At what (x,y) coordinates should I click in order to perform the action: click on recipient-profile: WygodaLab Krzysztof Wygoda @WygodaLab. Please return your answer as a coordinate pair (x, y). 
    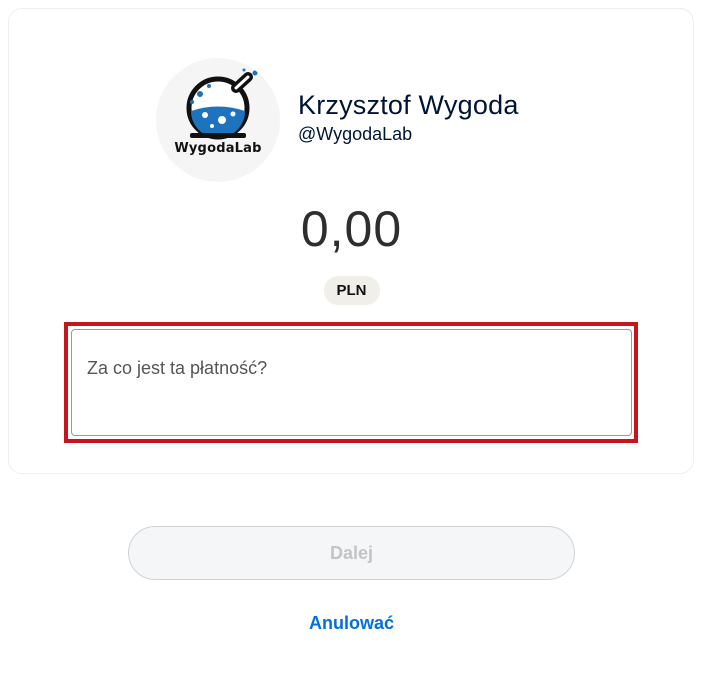
    Looking at the image, I should click on (337, 120).